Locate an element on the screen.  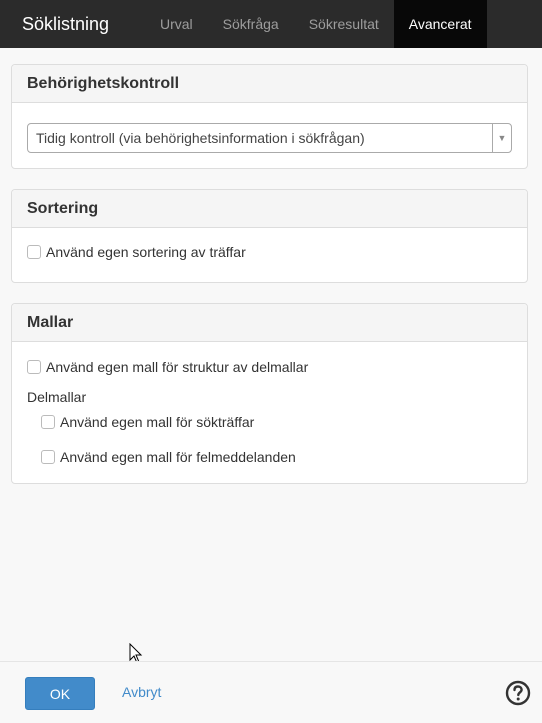
tab-urval: Urval is located at coordinates (175, 24).